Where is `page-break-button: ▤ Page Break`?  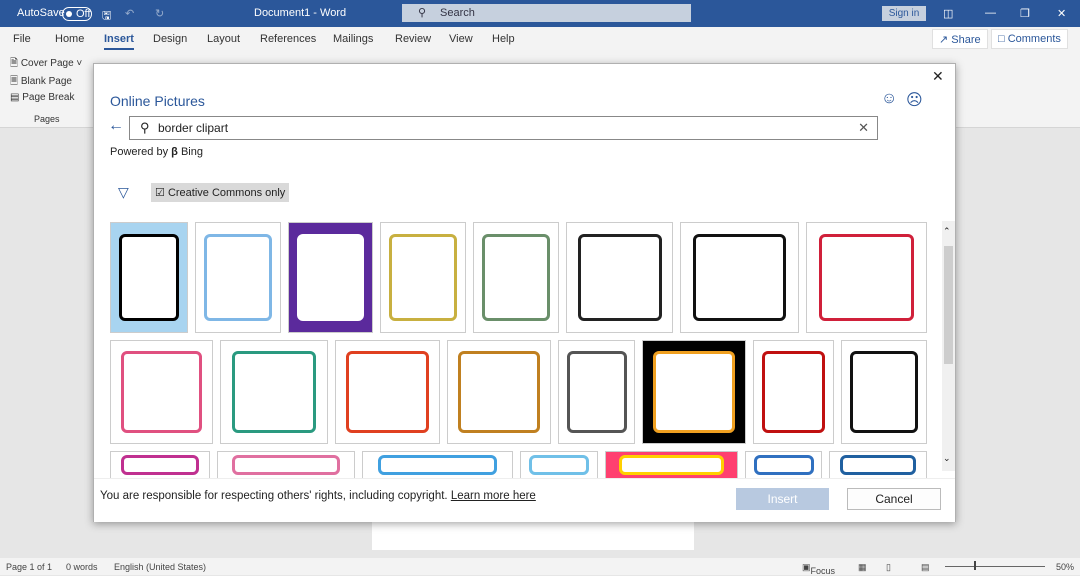
page-break-button: ▤ Page Break is located at coordinates (42, 97).